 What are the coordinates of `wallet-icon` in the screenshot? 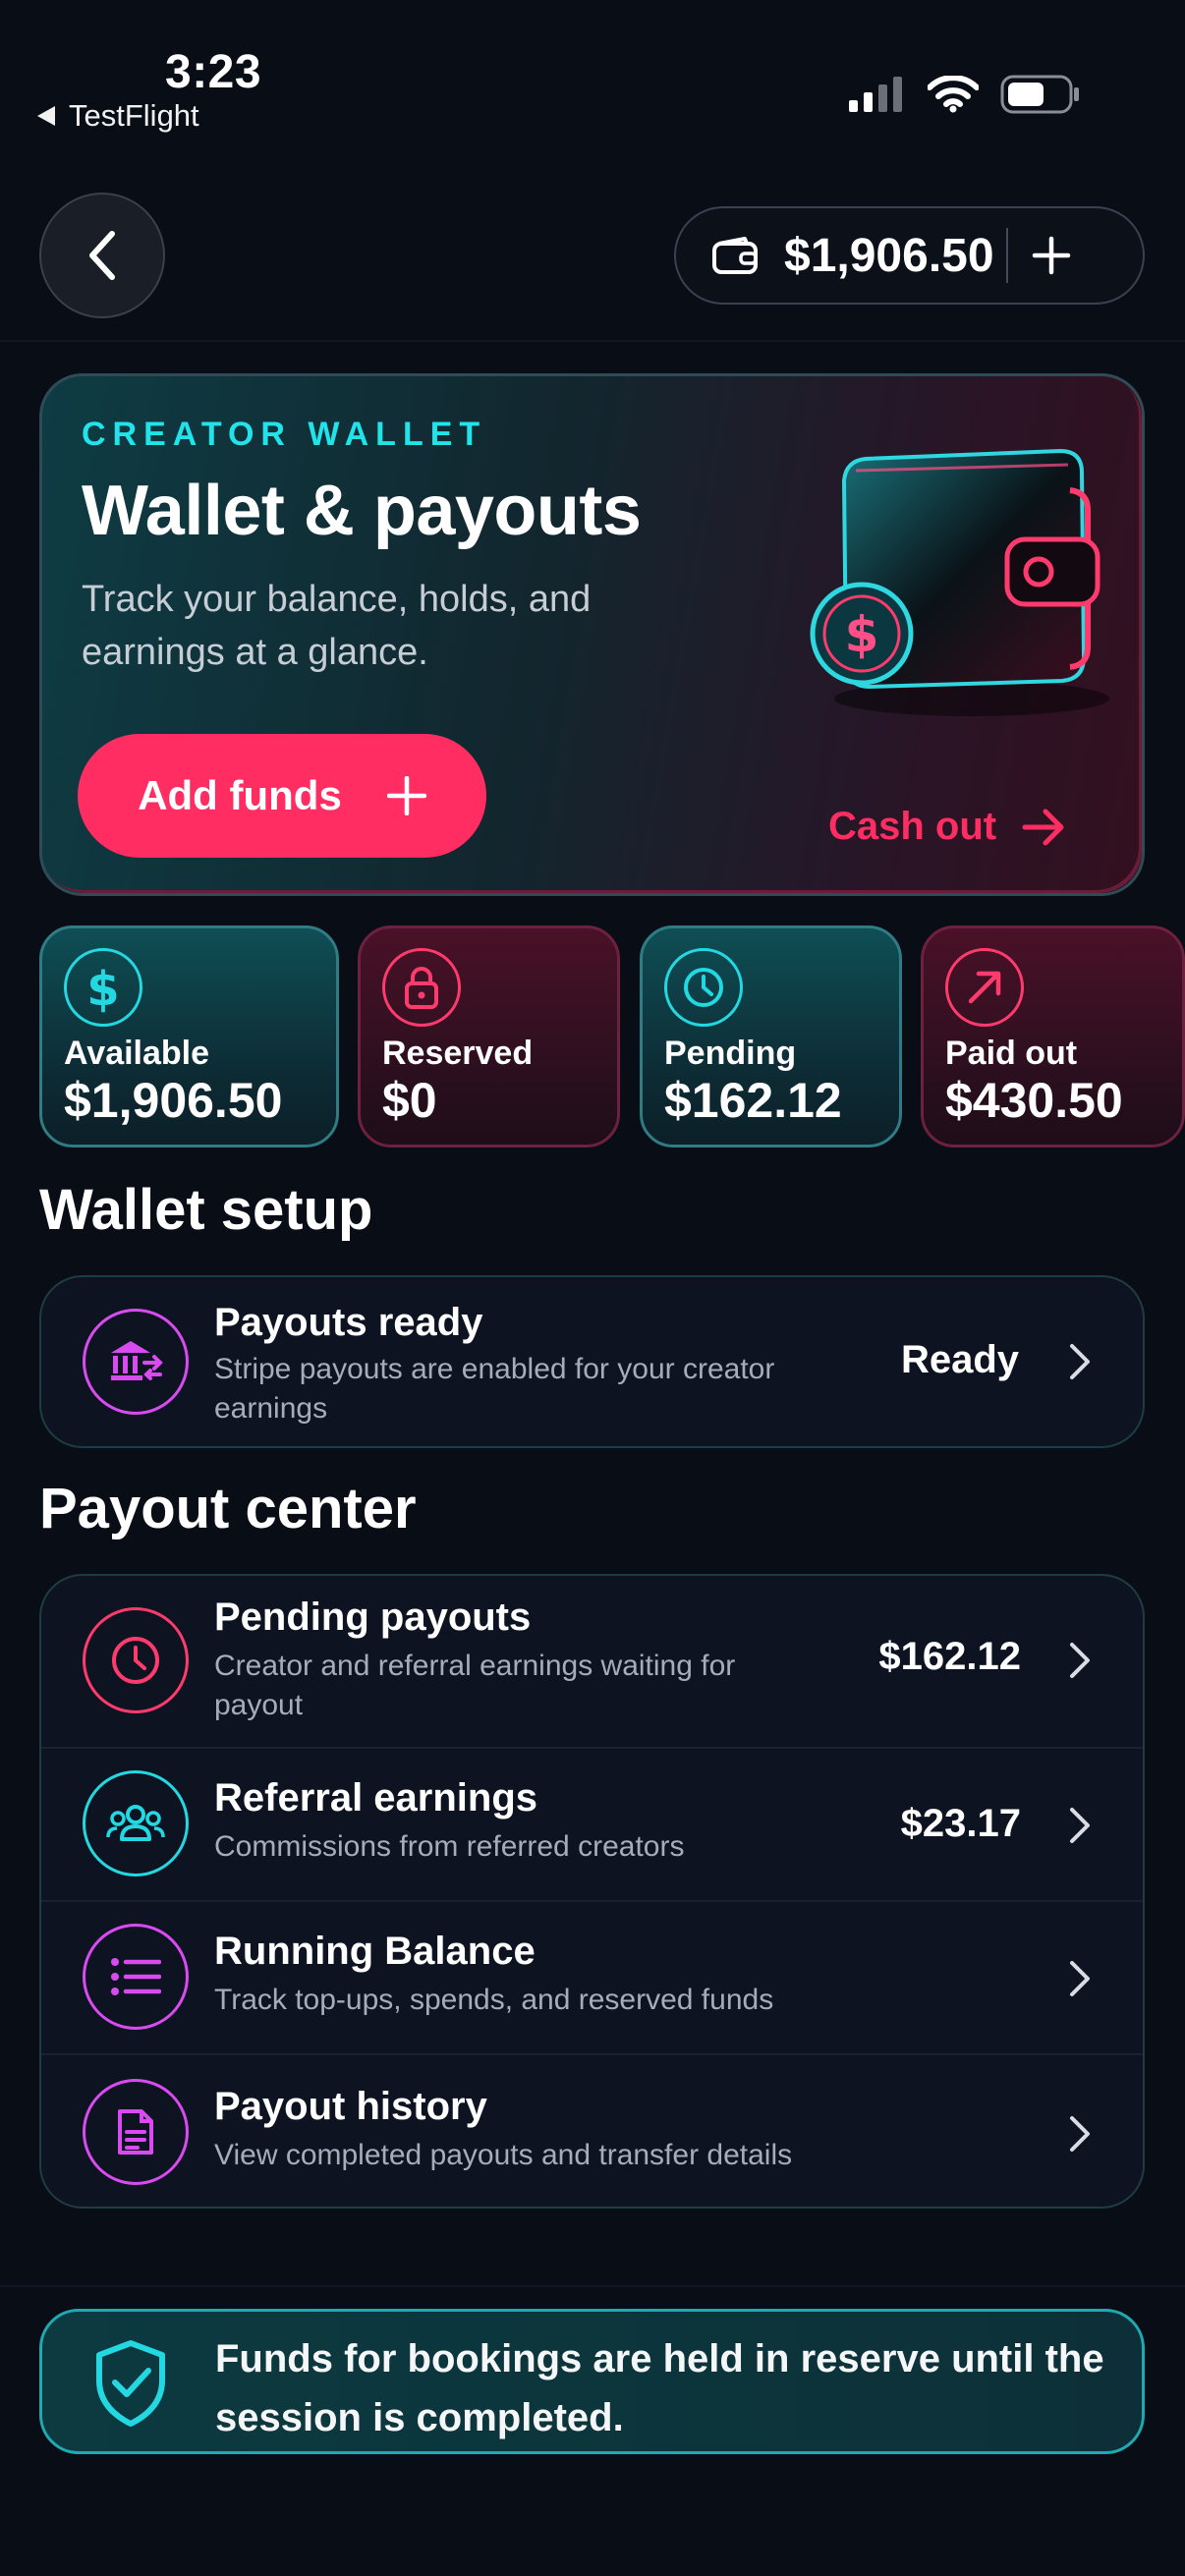 It's located at (735, 255).